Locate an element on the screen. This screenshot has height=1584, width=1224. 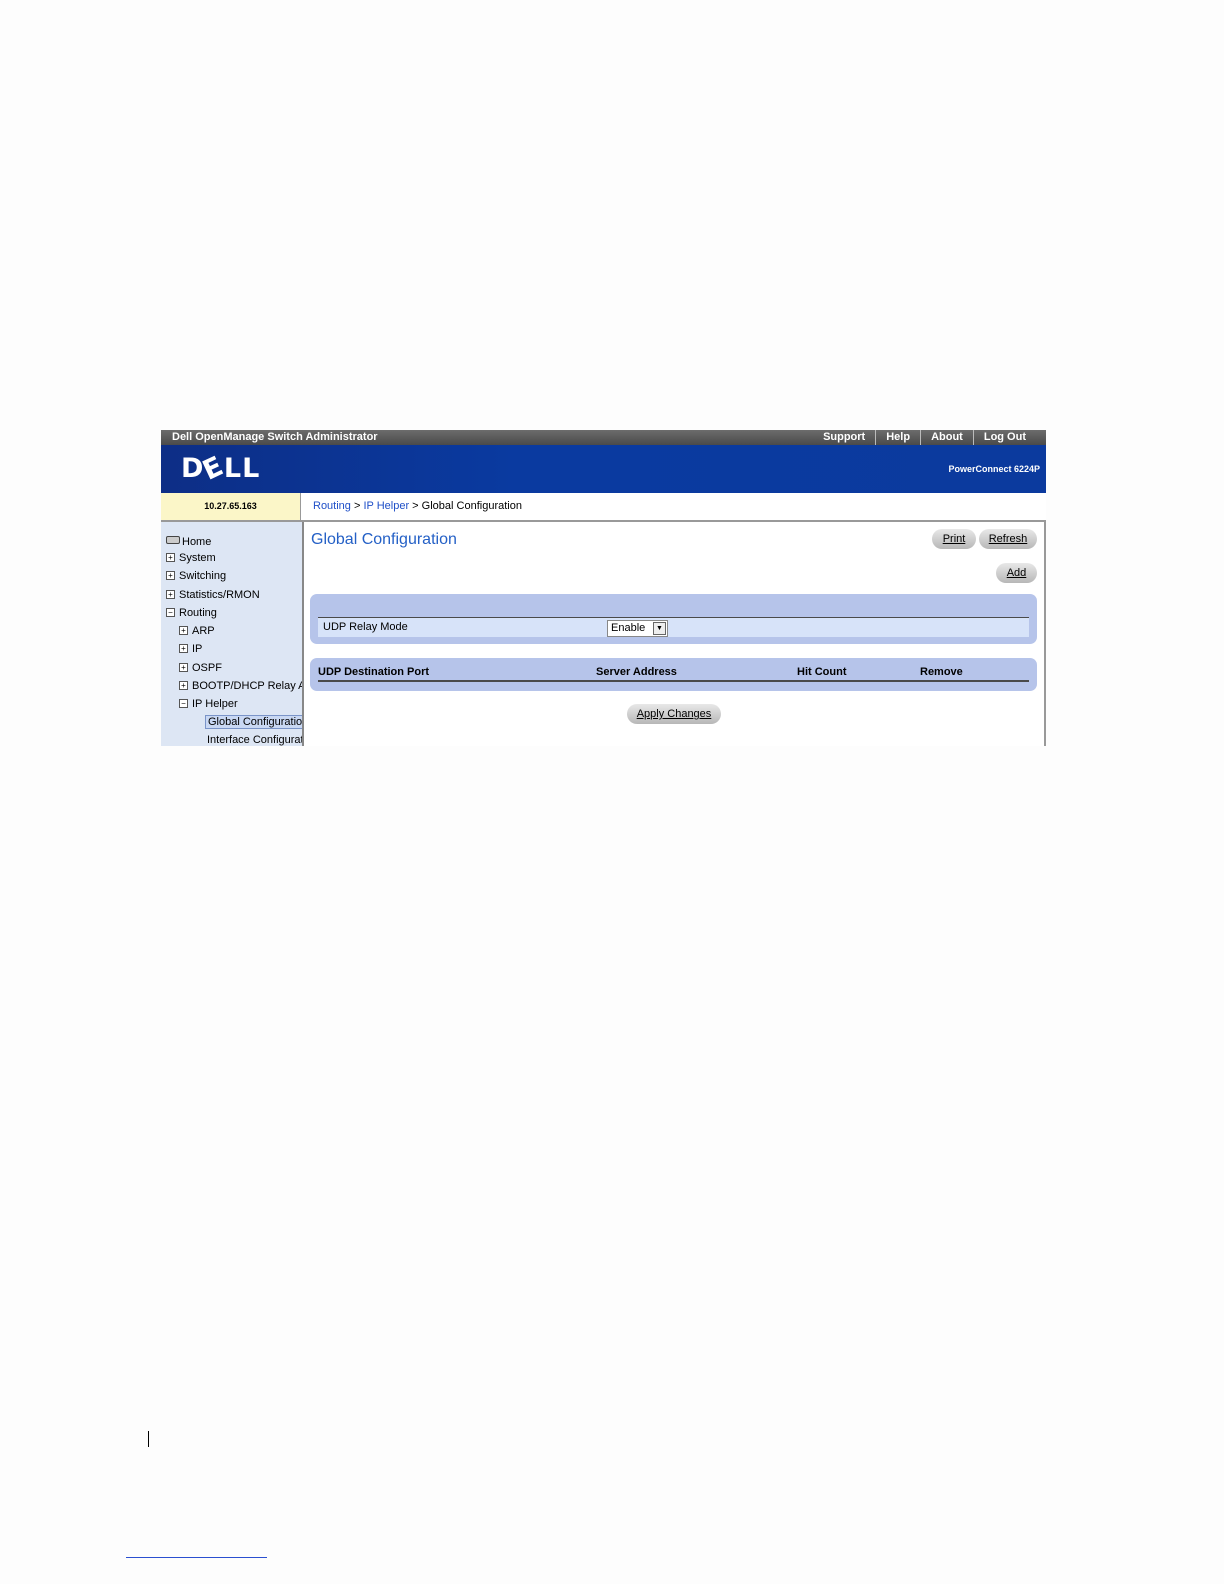
product-name: PowerConnect 6224P is located at coordinates (994, 469).